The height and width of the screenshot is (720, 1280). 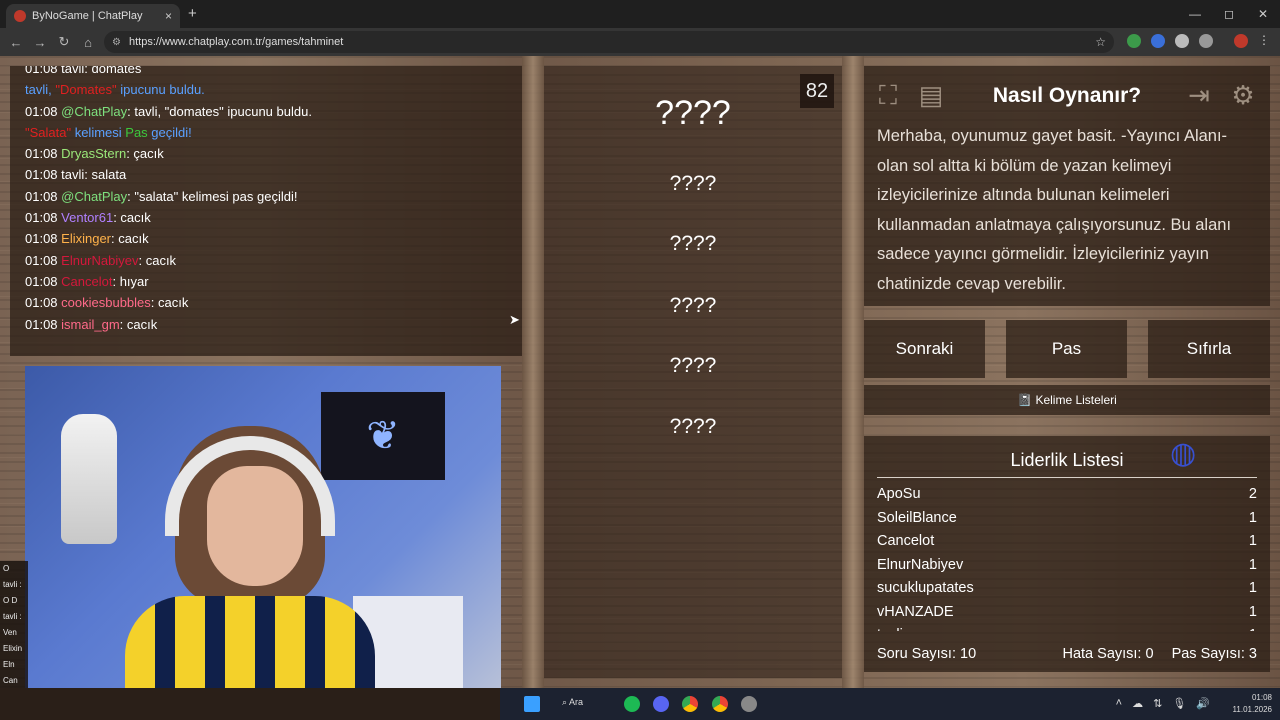 What do you see at coordinates (93, 16) in the screenshot?
I see `browser-tab: ByNoGame | ChatPlay ×` at bounding box center [93, 16].